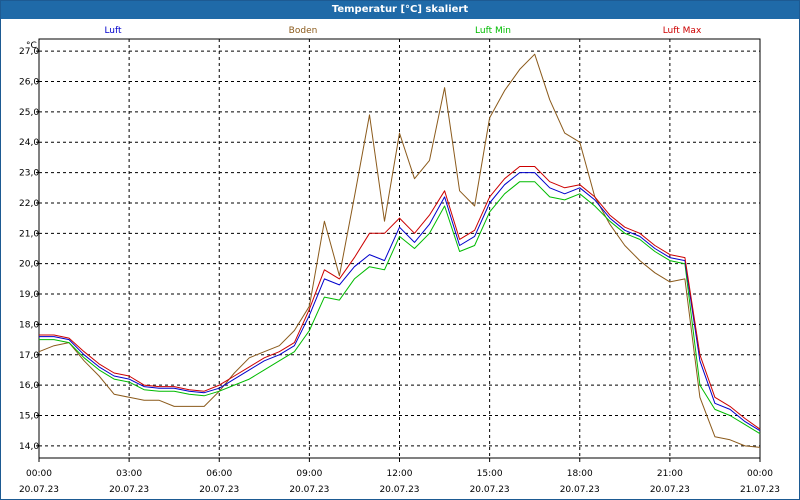 This screenshot has width=800, height=500. I want to click on x-tick-time: 09:00, so click(309, 474).